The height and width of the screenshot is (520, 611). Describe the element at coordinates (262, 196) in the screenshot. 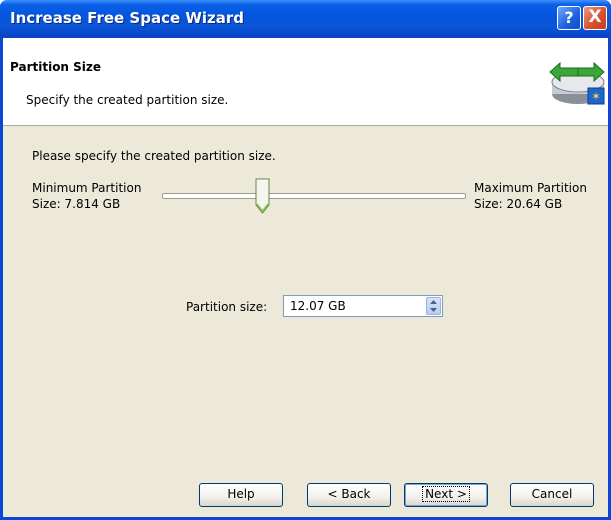

I see `slider-thumb` at that location.